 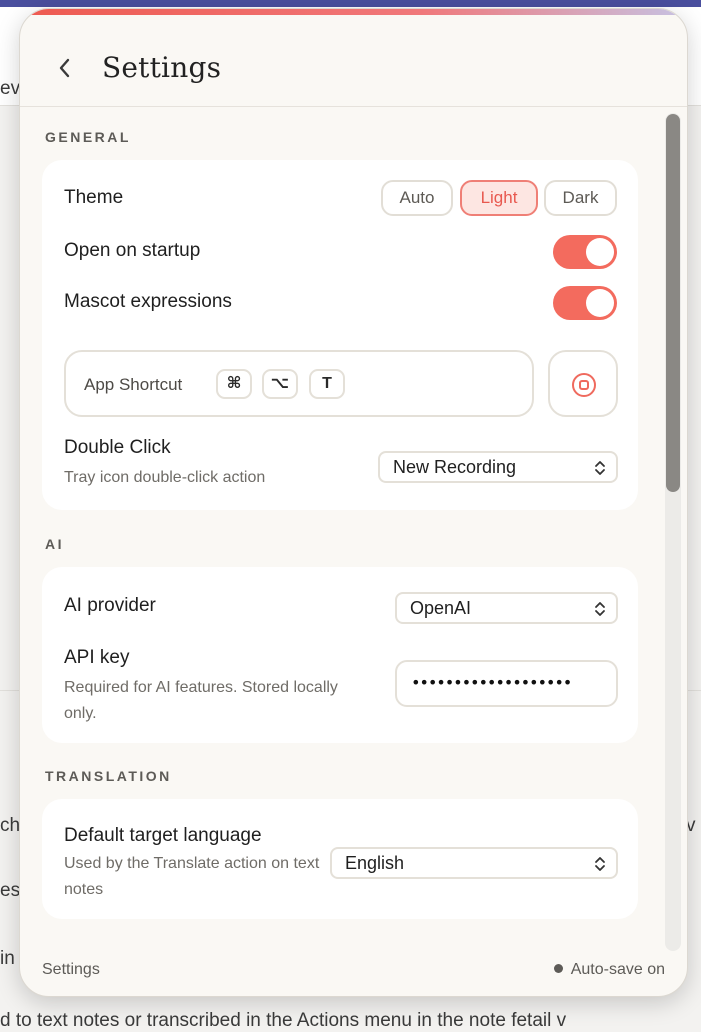 I want to click on autosave-status-text: Auto-save on, so click(x=617, y=969).